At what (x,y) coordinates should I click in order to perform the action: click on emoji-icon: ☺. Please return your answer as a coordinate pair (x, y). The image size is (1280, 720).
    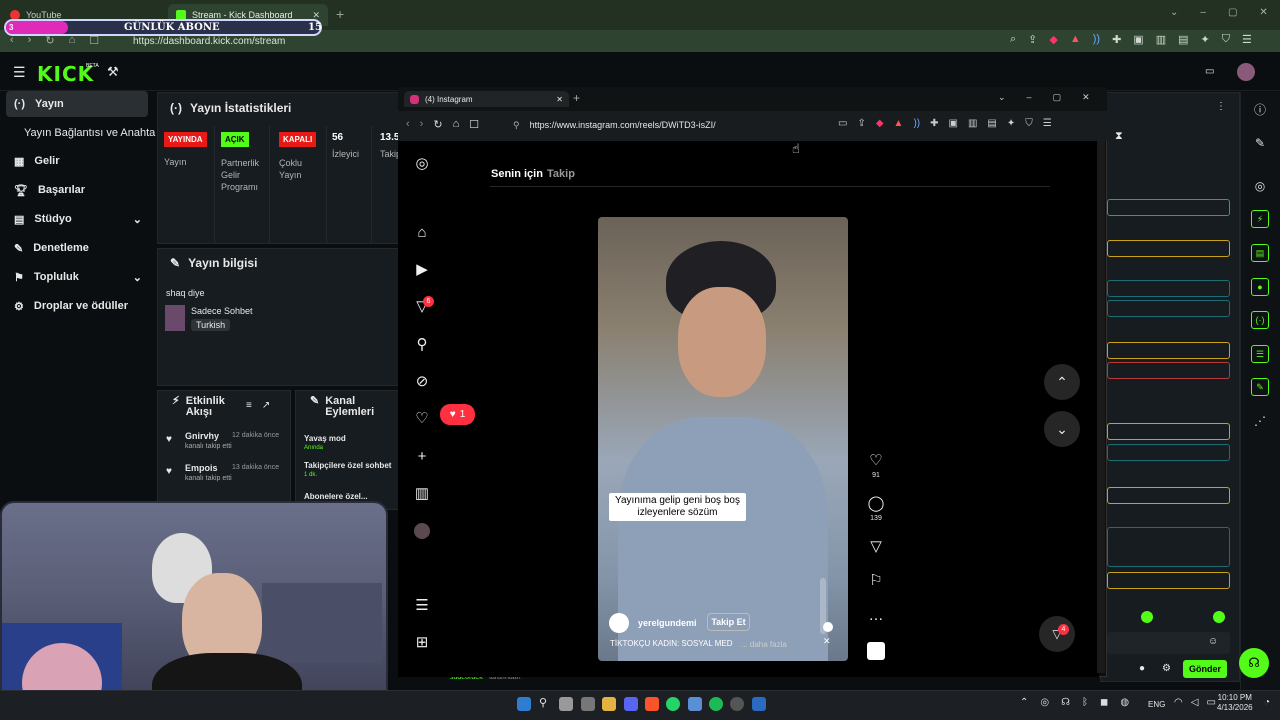
    Looking at the image, I should click on (1213, 641).